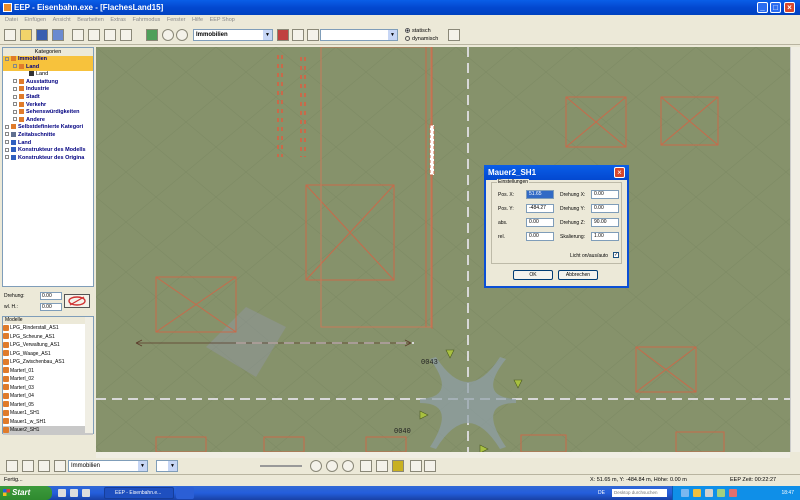  What do you see at coordinates (721, 493) in the screenshot?
I see `tray-app-icon` at bounding box center [721, 493].